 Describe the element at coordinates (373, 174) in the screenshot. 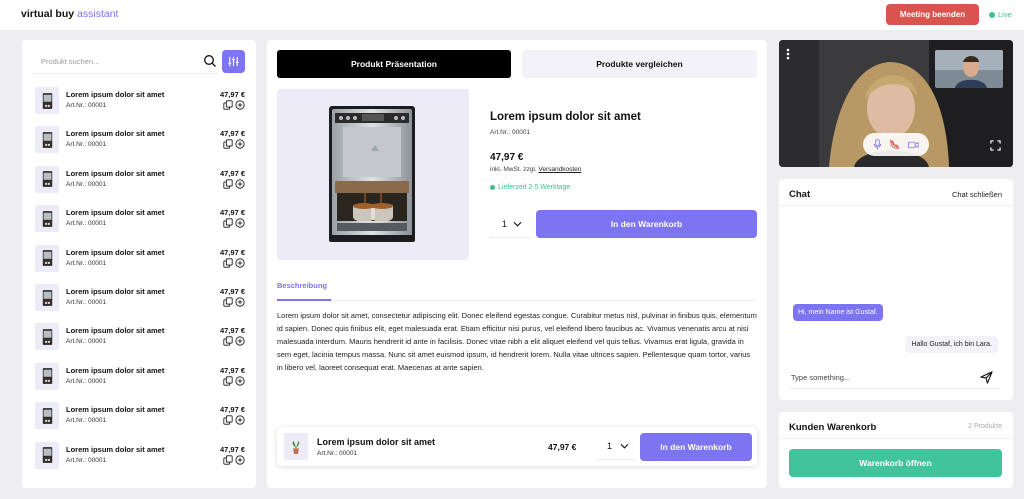

I see `product-image` at that location.